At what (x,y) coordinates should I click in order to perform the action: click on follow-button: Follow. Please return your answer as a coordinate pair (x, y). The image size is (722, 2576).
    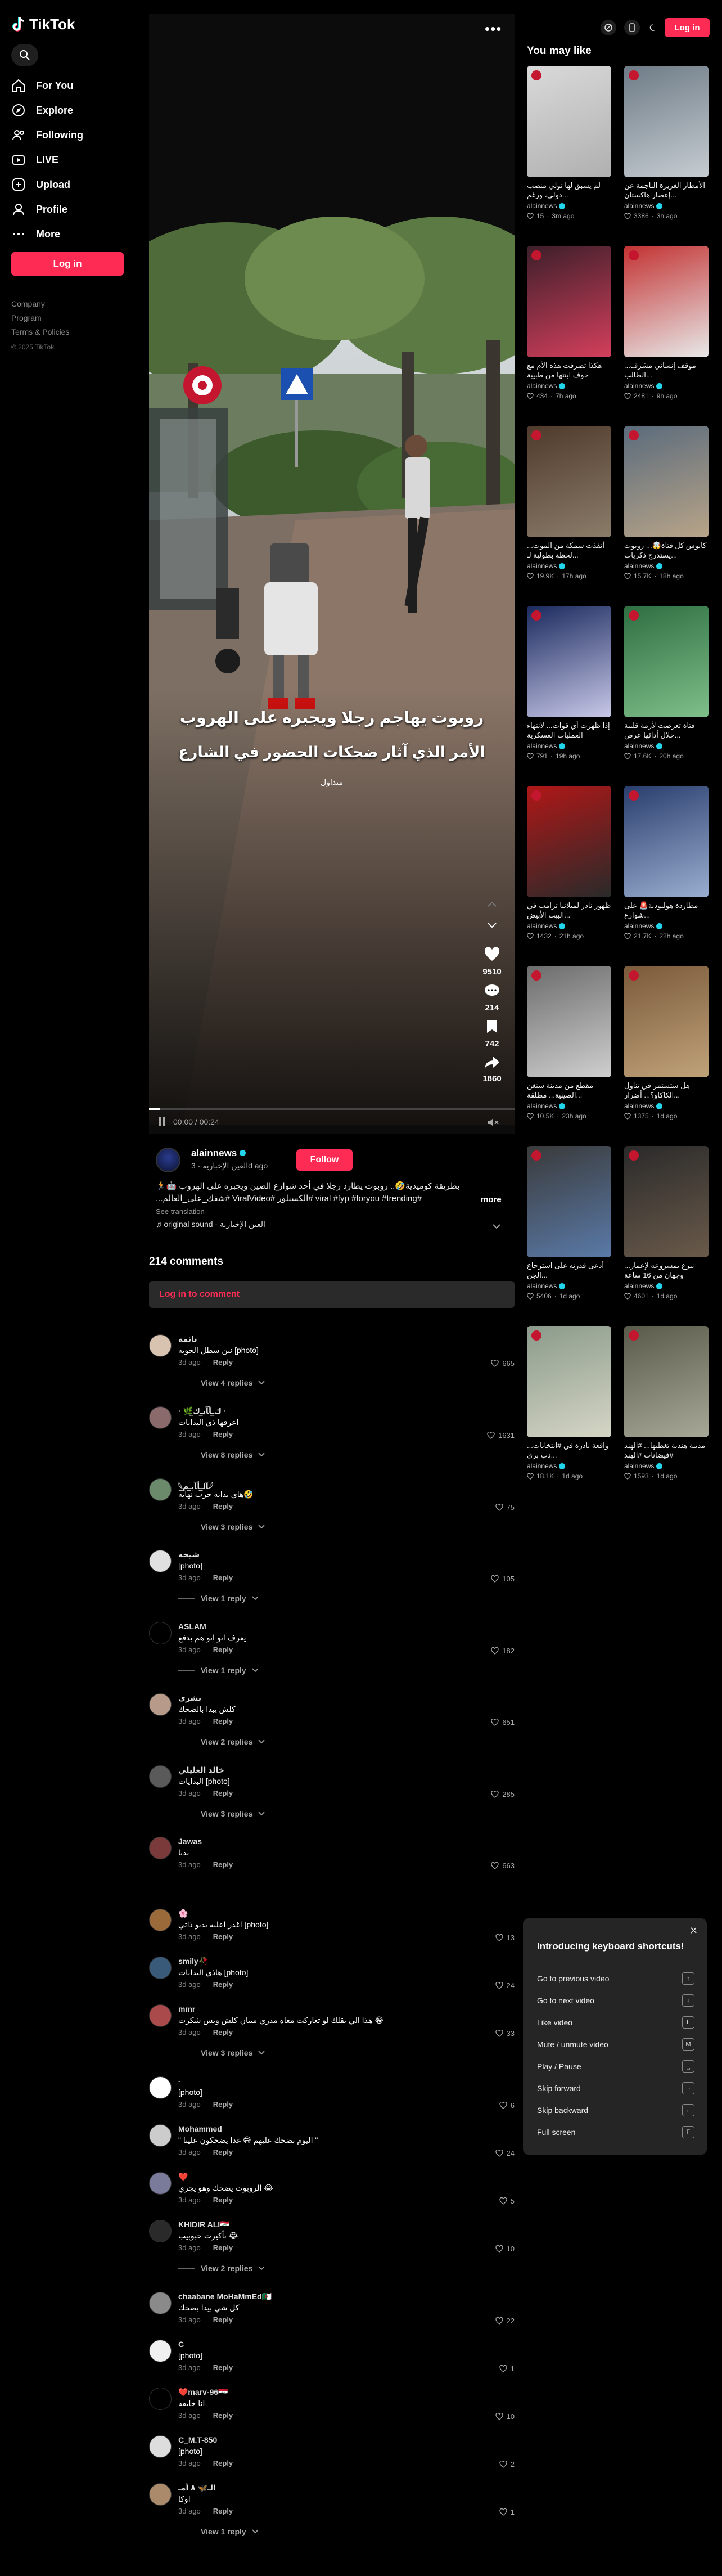
    Looking at the image, I should click on (324, 1160).